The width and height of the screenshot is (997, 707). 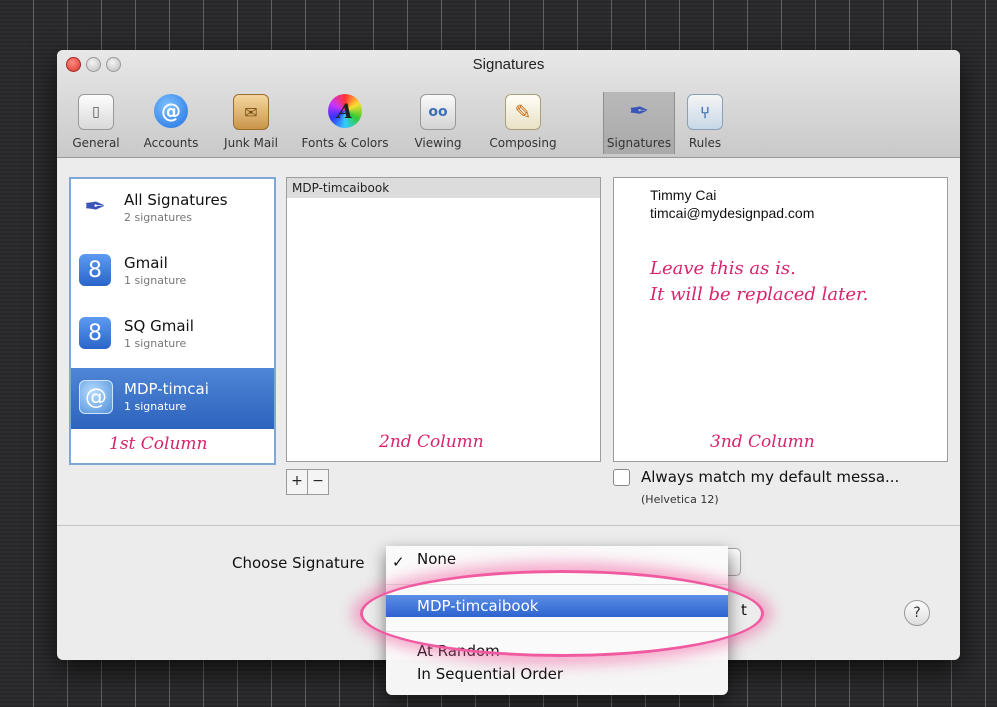 What do you see at coordinates (318, 482) in the screenshot?
I see `remove-signature-button: −` at bounding box center [318, 482].